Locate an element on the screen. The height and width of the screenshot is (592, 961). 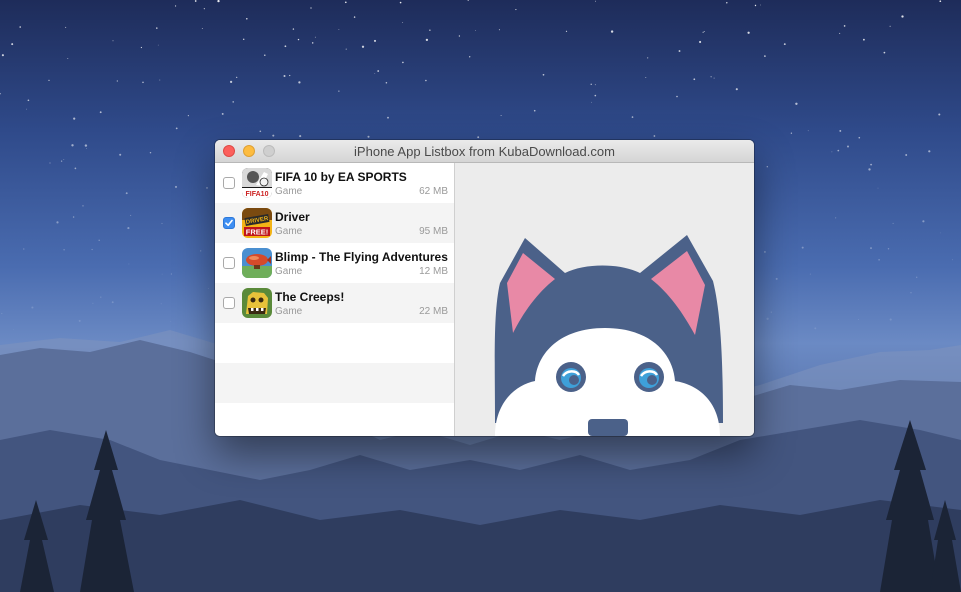
list-item: DRIVER FREE! Driver Game 95 MB is located at coordinates (334, 223).